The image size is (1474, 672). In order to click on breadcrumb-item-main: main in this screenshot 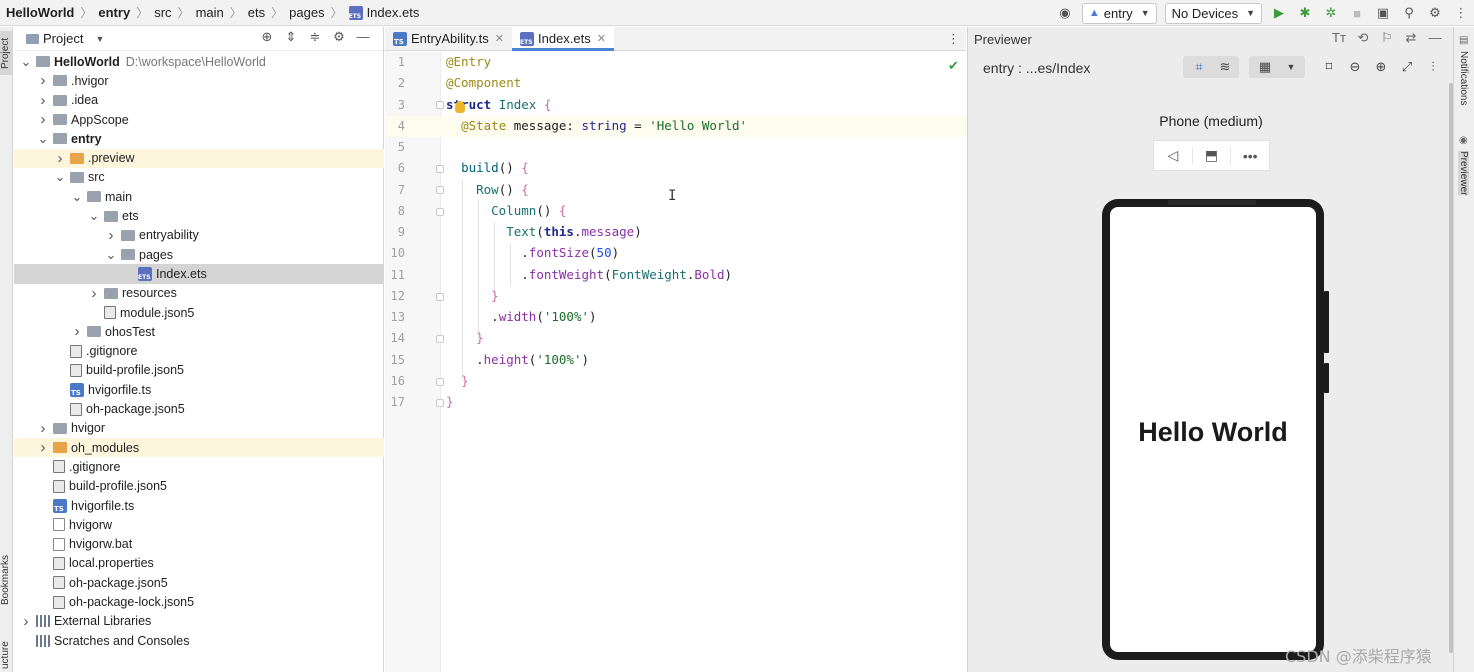, I will do `click(210, 12)`.